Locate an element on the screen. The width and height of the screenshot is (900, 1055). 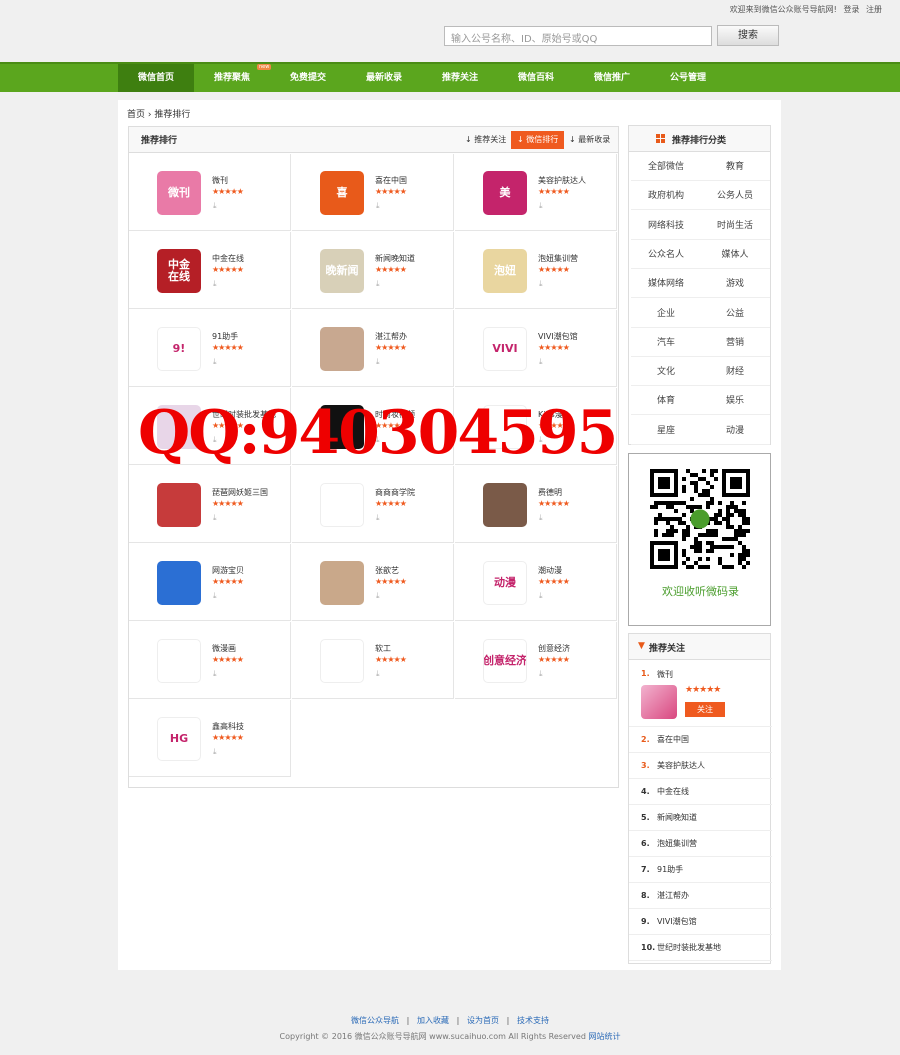
account-name: 创意经济 is located at coordinates (554, 648).